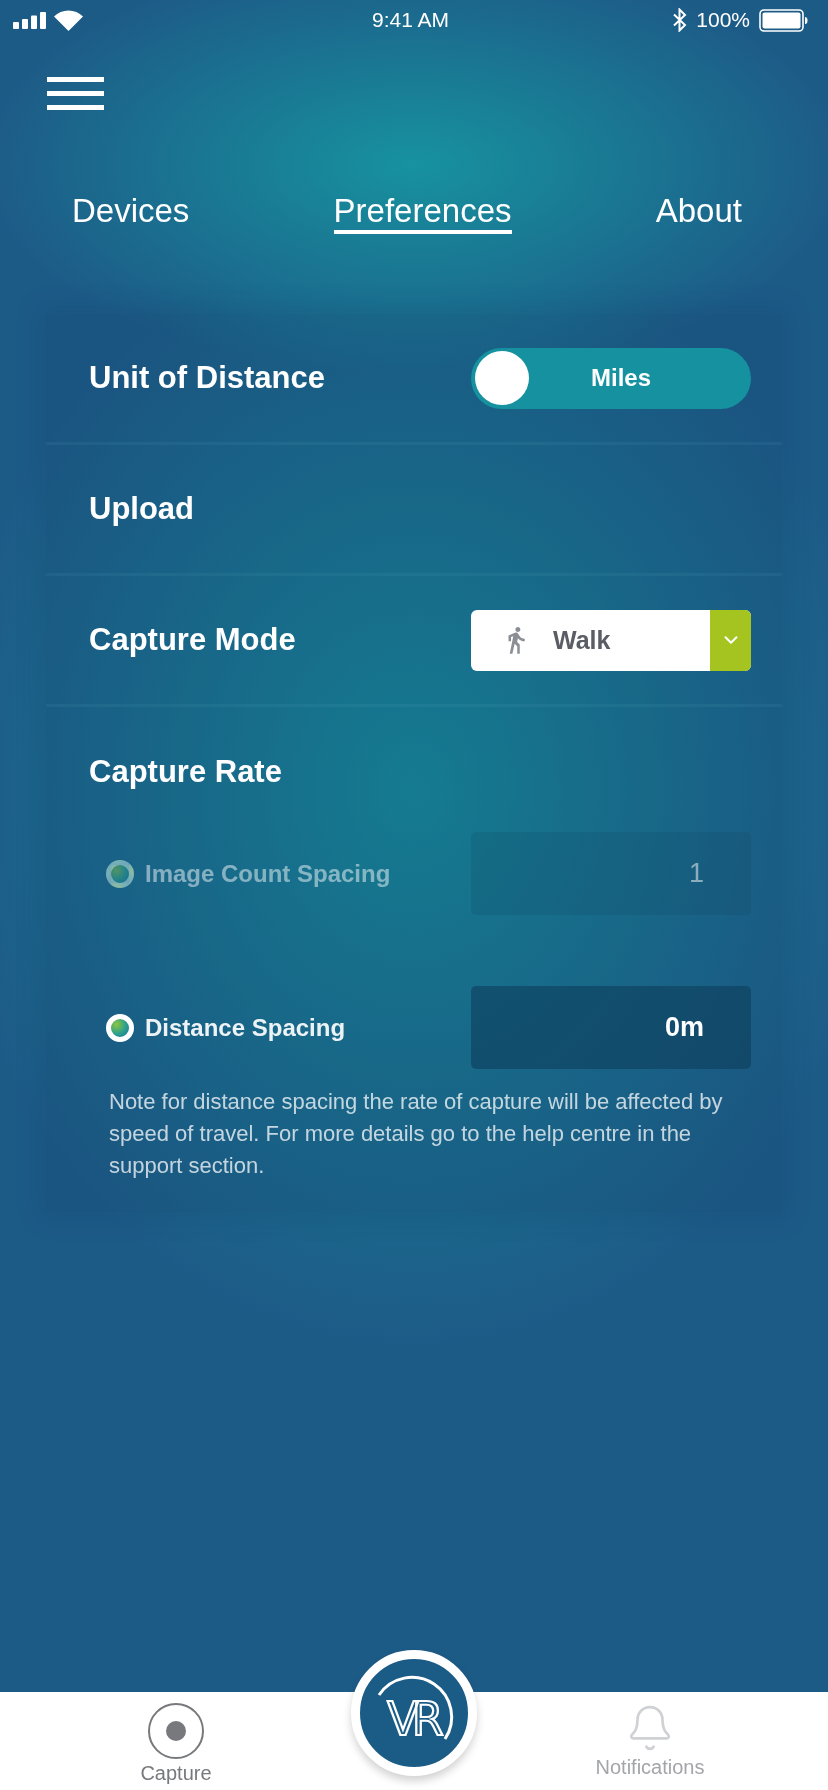 The height and width of the screenshot is (1790, 828). I want to click on input-field: 1, so click(611, 873).